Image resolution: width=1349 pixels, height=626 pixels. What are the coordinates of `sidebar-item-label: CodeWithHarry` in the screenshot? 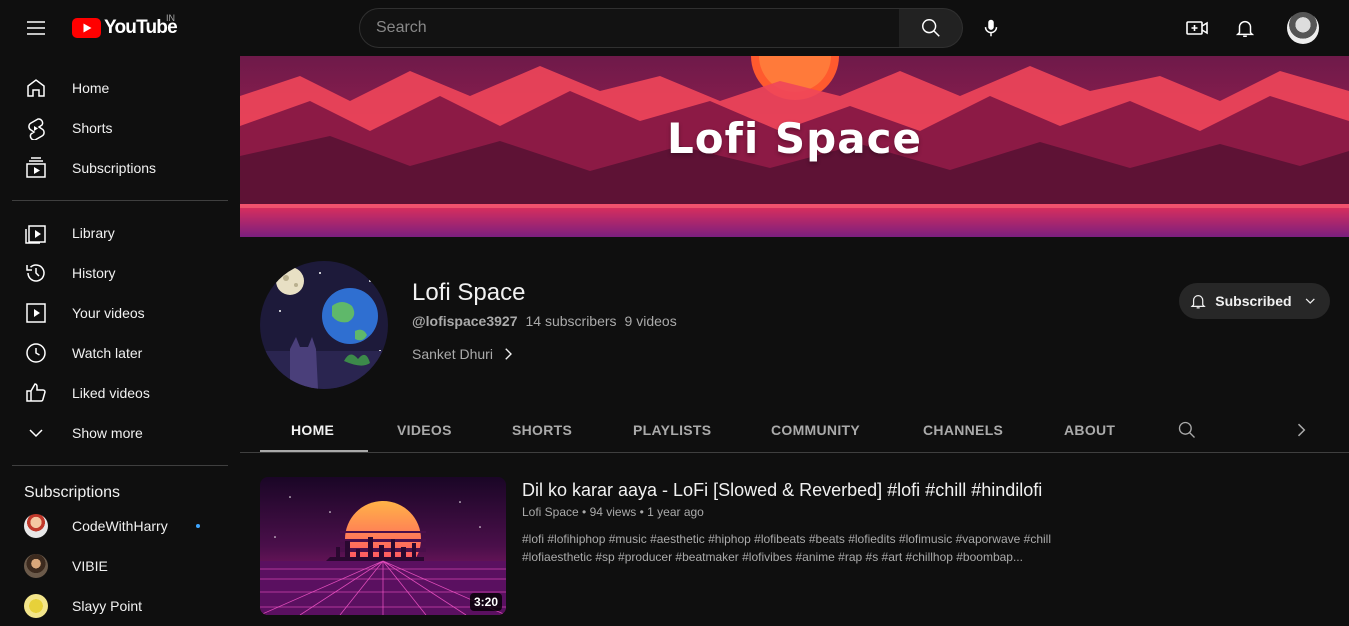 It's located at (120, 526).